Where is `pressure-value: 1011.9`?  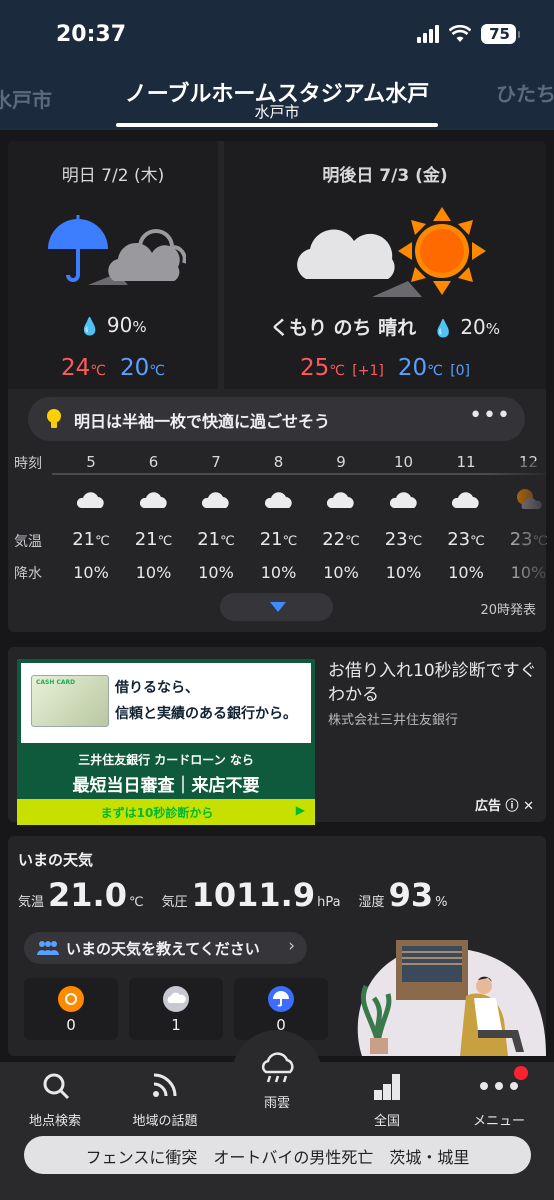
pressure-value: 1011.9 is located at coordinates (253, 895).